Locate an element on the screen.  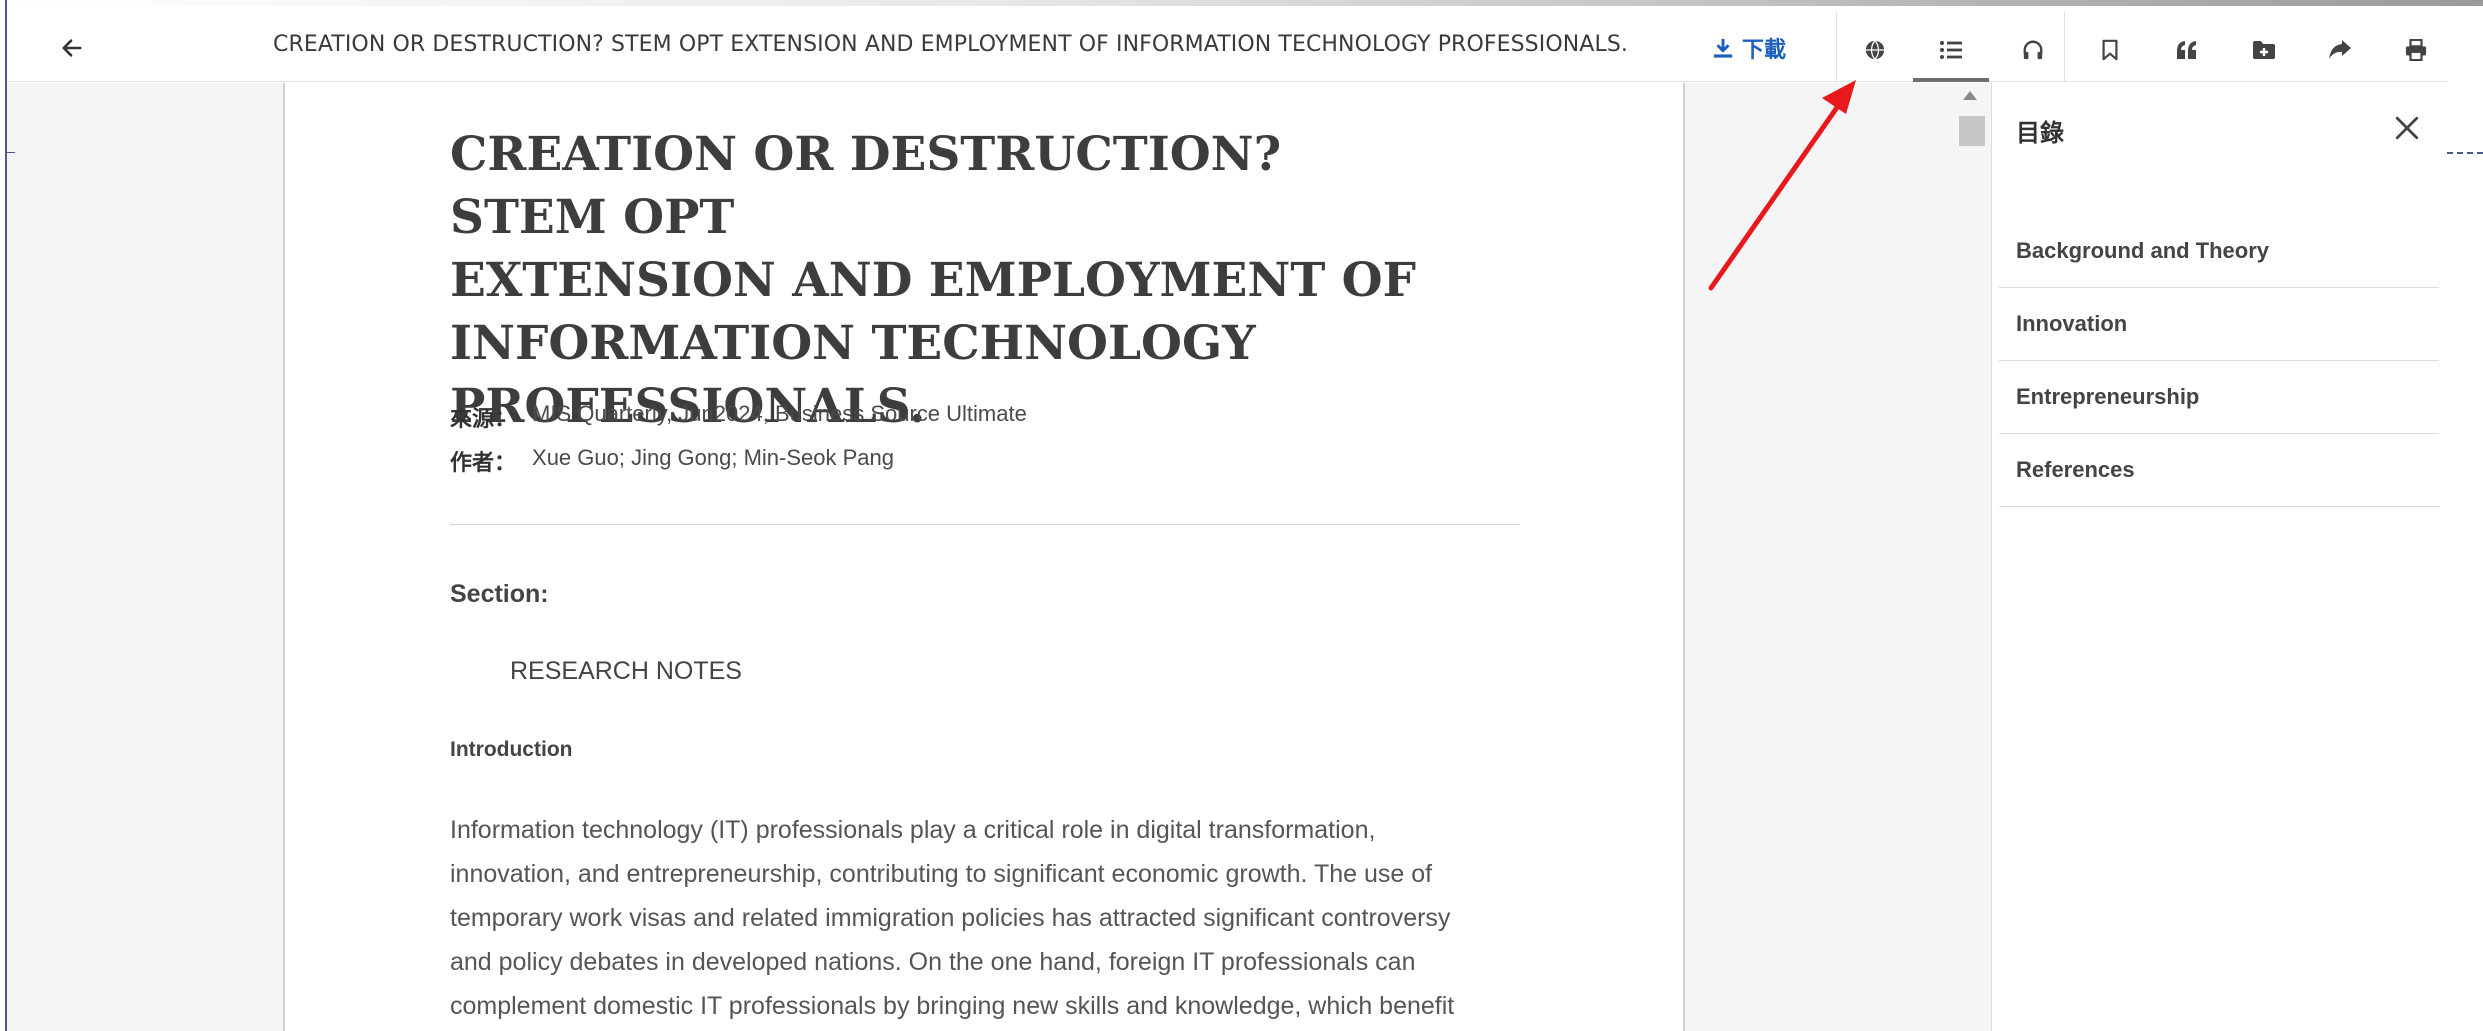
toc-close-button is located at coordinates (2407, 128).